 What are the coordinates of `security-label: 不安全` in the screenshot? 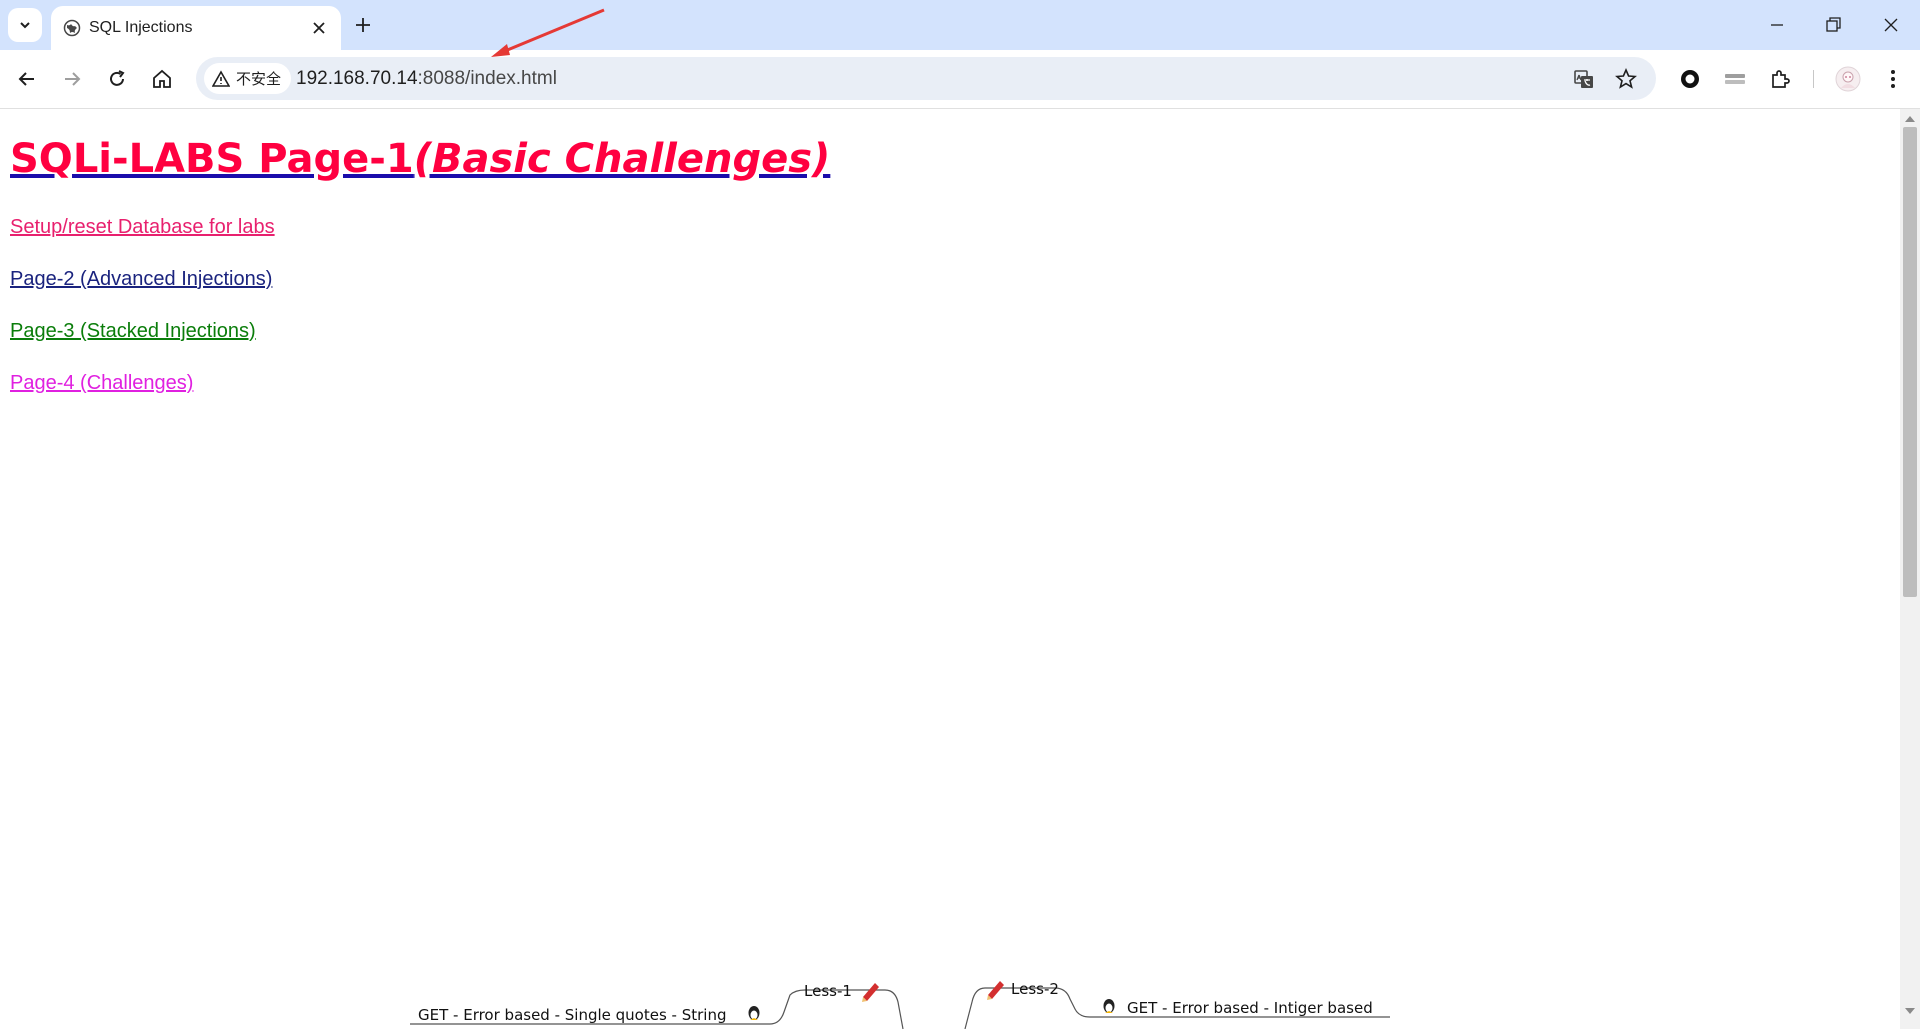 It's located at (259, 79).